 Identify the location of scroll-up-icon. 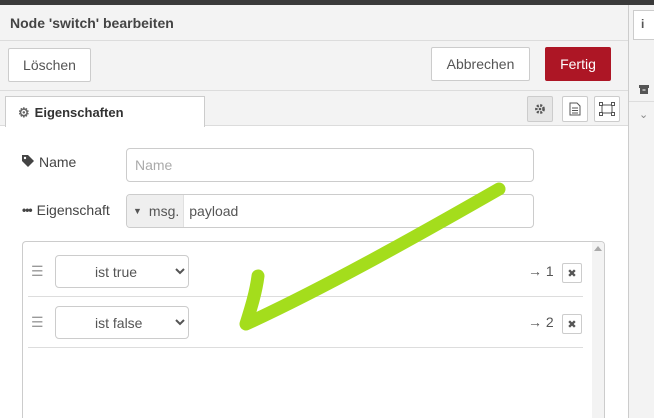
(598, 248).